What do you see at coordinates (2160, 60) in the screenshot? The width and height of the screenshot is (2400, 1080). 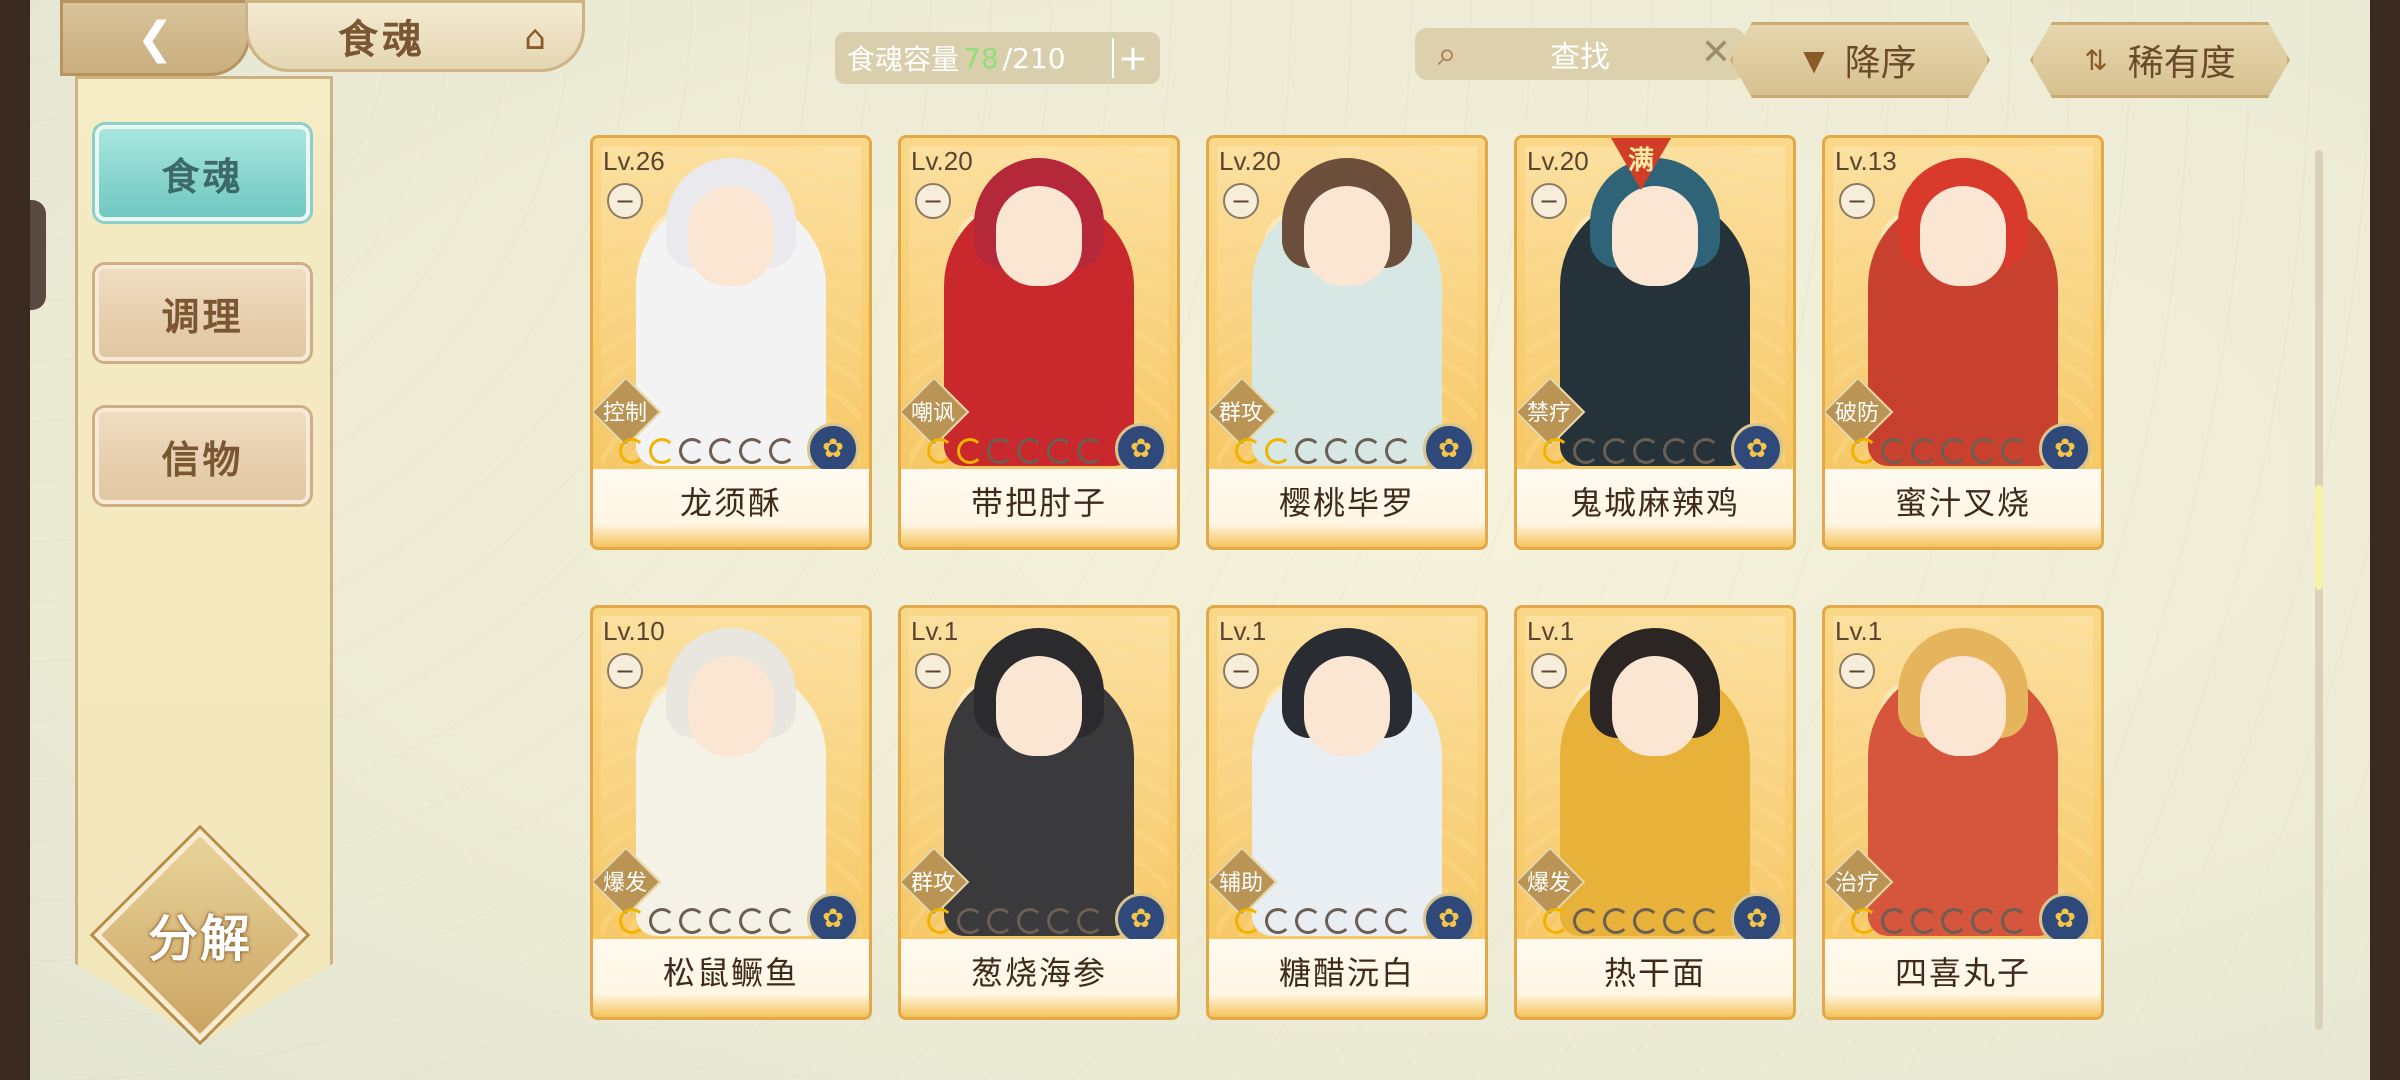 I see `sort-field-button: ⇅ 稀有度` at bounding box center [2160, 60].